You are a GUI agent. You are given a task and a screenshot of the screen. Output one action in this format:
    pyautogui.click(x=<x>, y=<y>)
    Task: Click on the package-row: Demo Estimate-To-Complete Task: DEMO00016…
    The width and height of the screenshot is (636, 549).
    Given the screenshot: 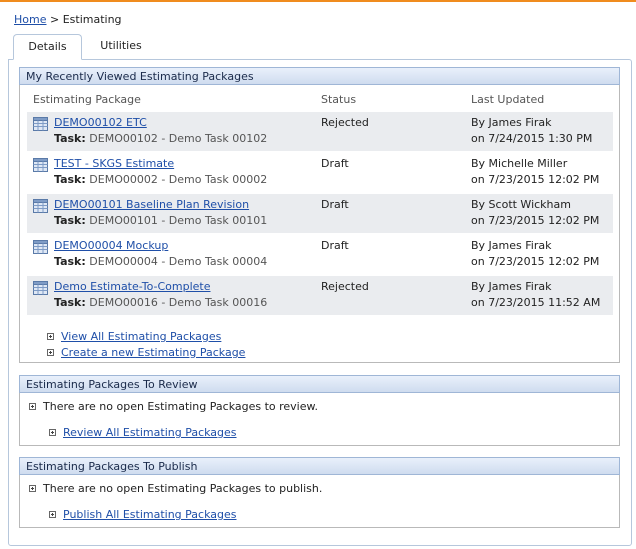 What is the action you would take?
    pyautogui.click(x=320, y=295)
    